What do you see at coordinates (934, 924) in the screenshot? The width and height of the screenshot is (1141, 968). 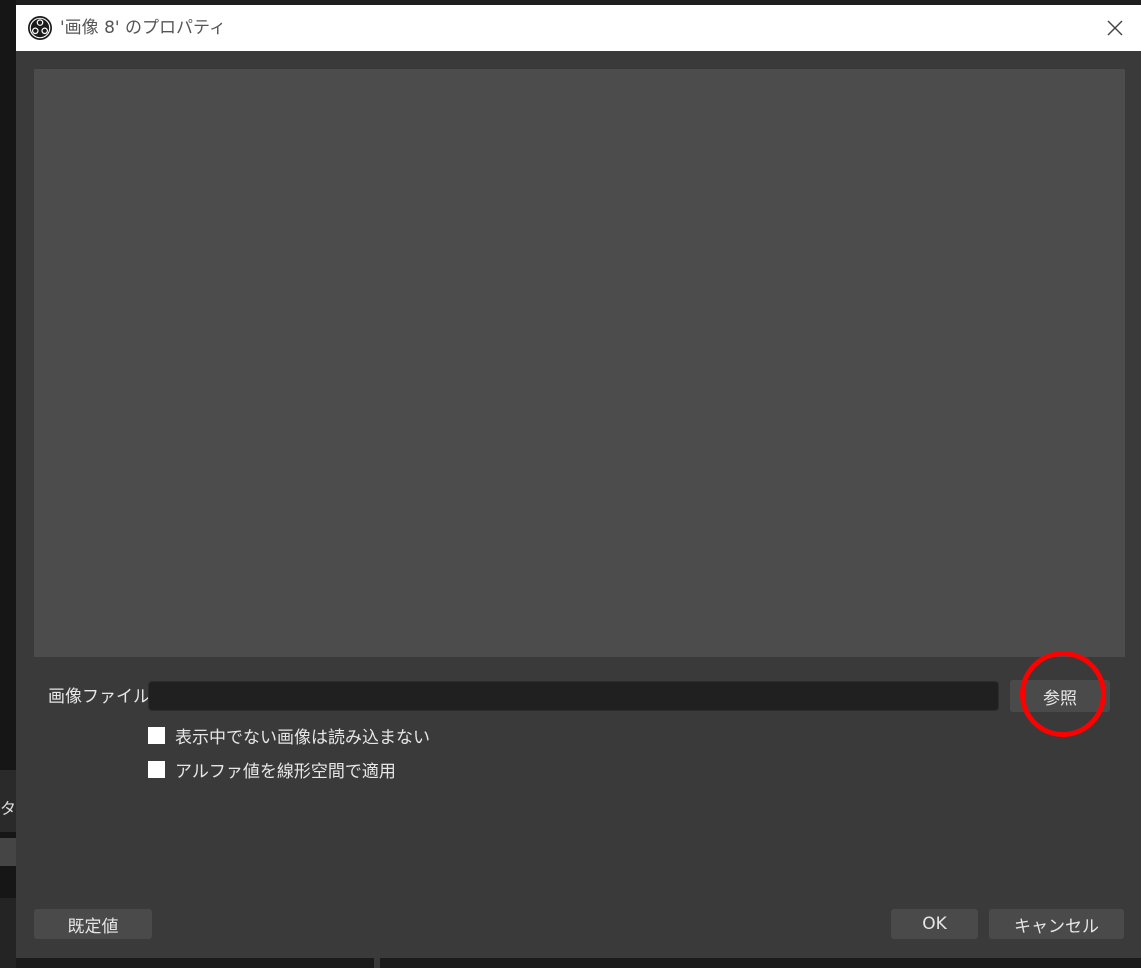 I see `ok-button: OK` at bounding box center [934, 924].